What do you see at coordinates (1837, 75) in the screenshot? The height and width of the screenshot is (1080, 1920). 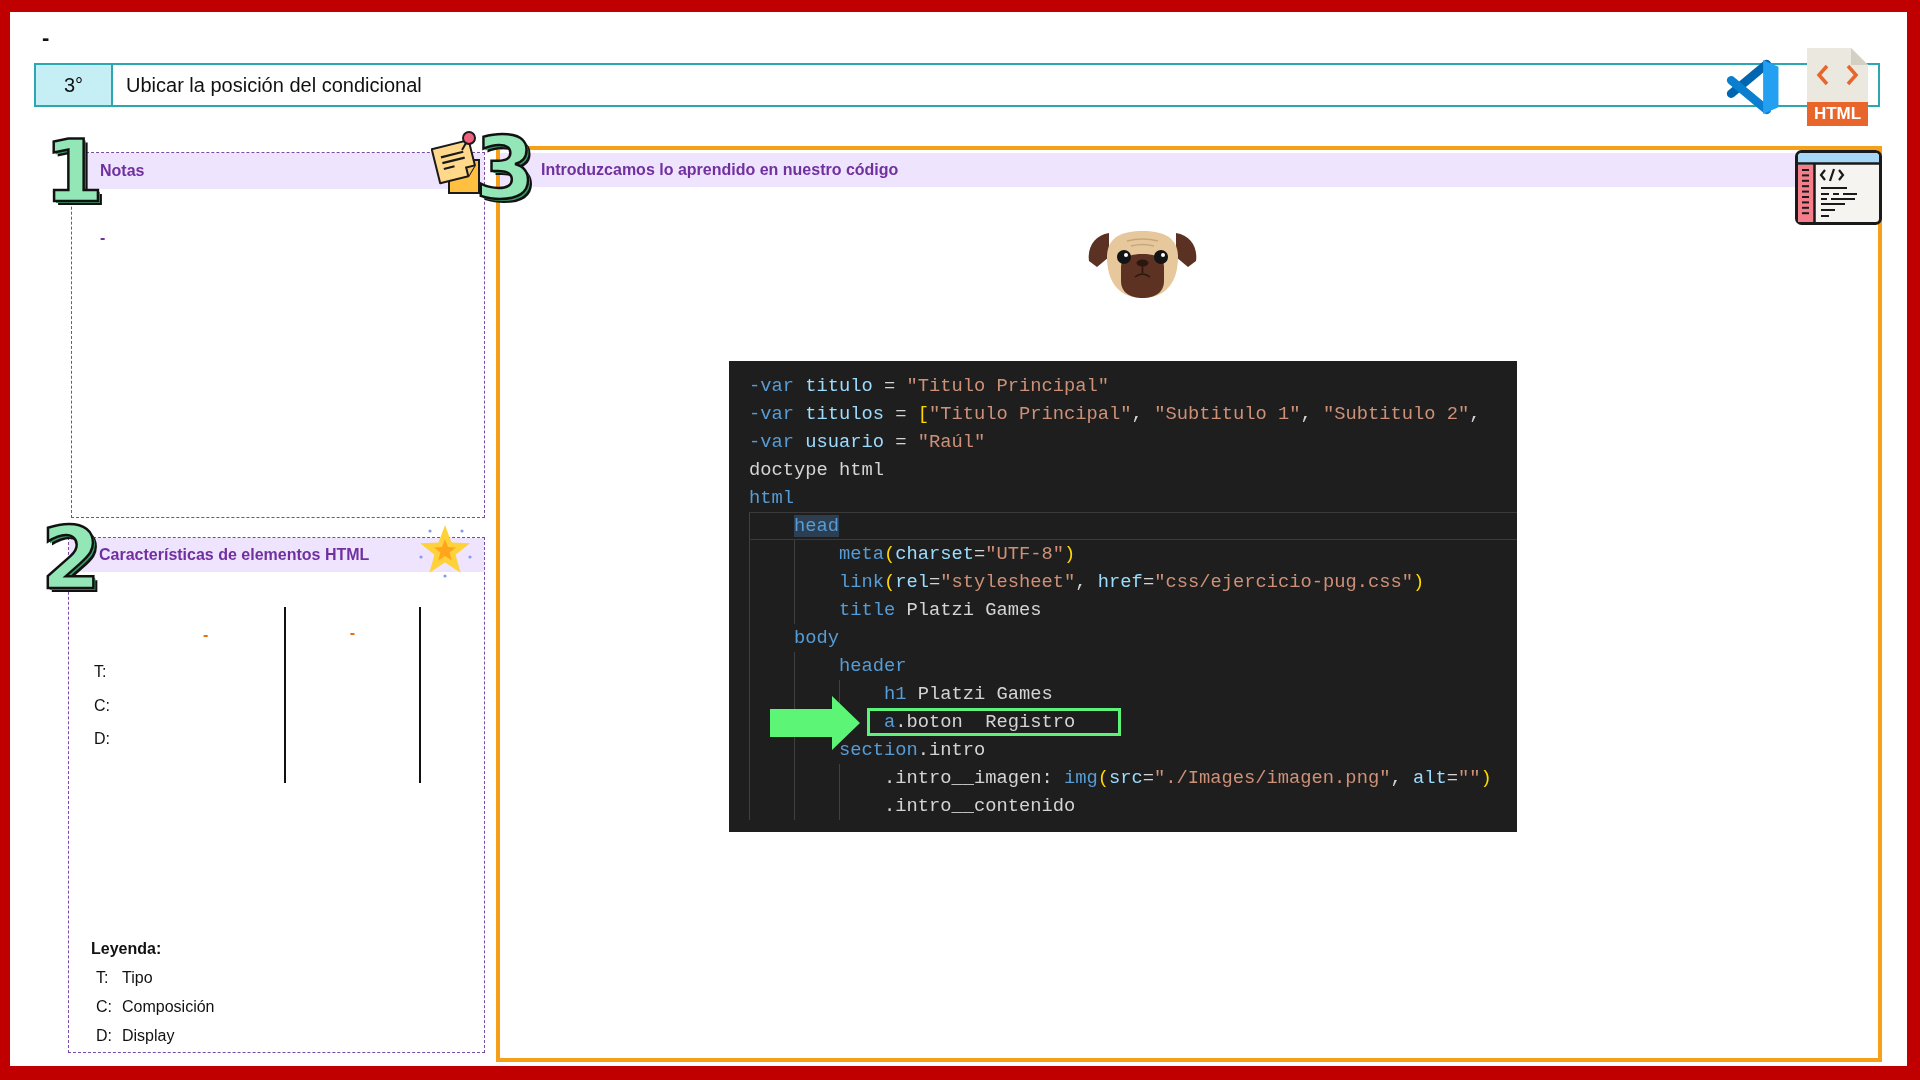 I see `file-icon` at bounding box center [1837, 75].